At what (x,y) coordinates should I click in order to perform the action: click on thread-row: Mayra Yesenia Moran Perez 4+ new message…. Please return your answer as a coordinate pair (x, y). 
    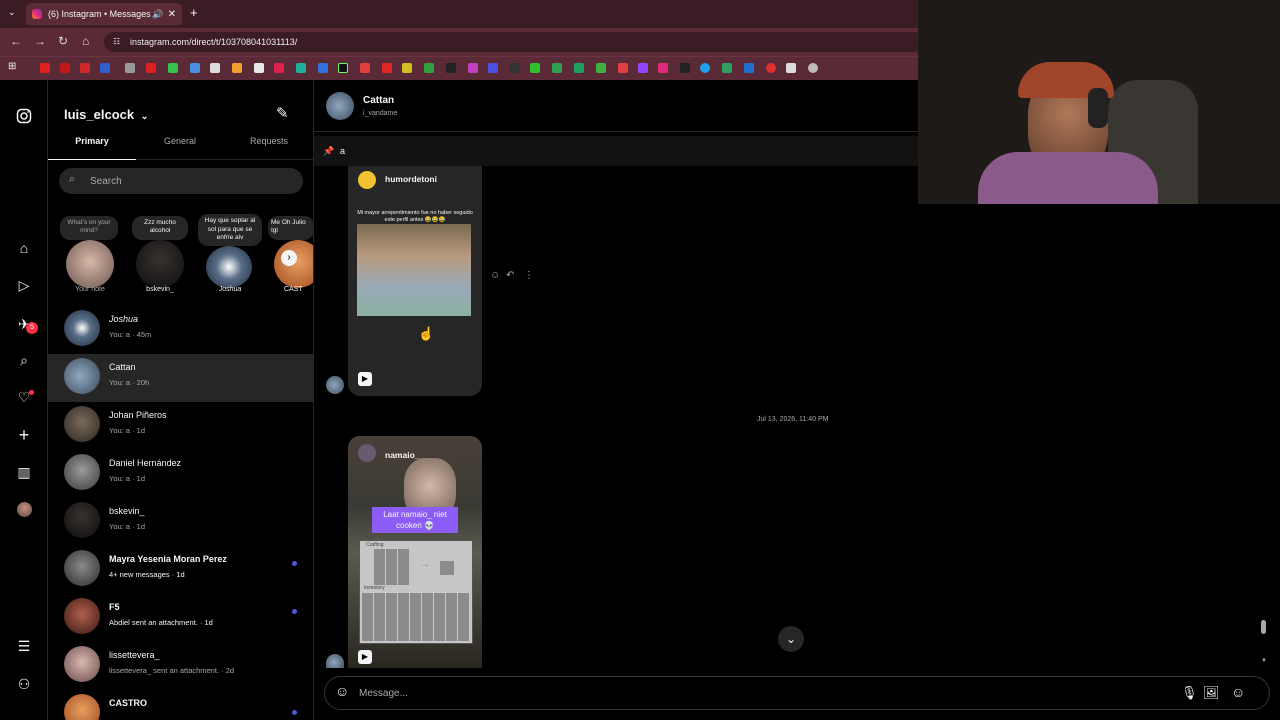
    Looking at the image, I should click on (180, 570).